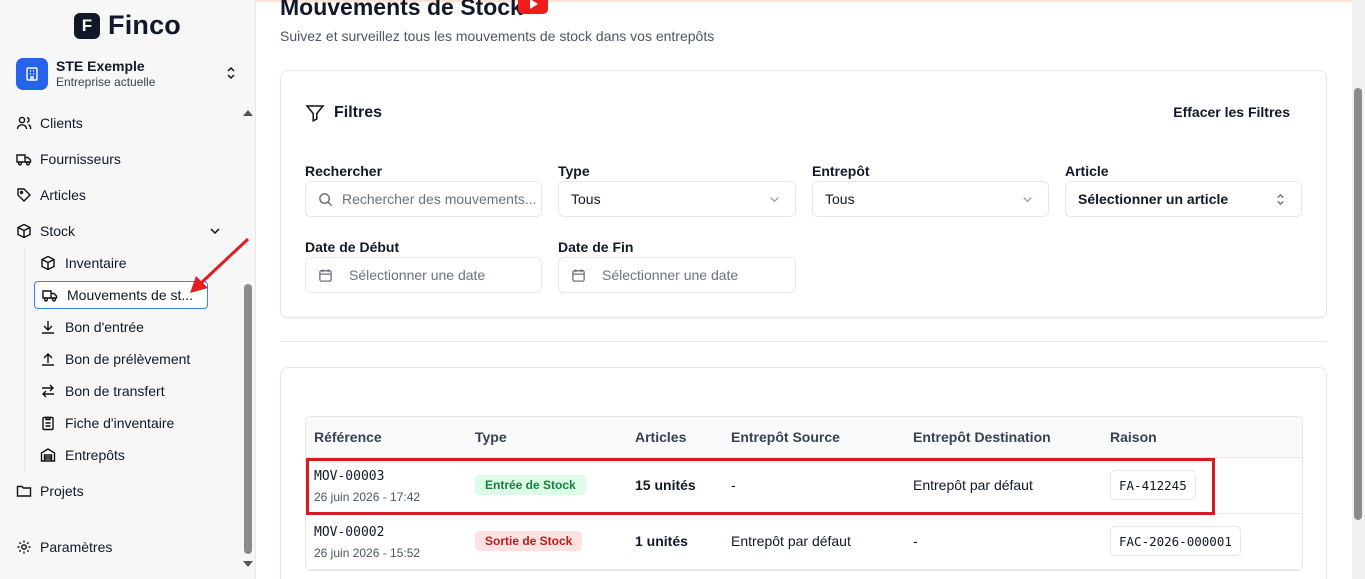 This screenshot has width=1365, height=579. I want to click on movement-date: 26 juin 2026 - 17:42, so click(367, 497).